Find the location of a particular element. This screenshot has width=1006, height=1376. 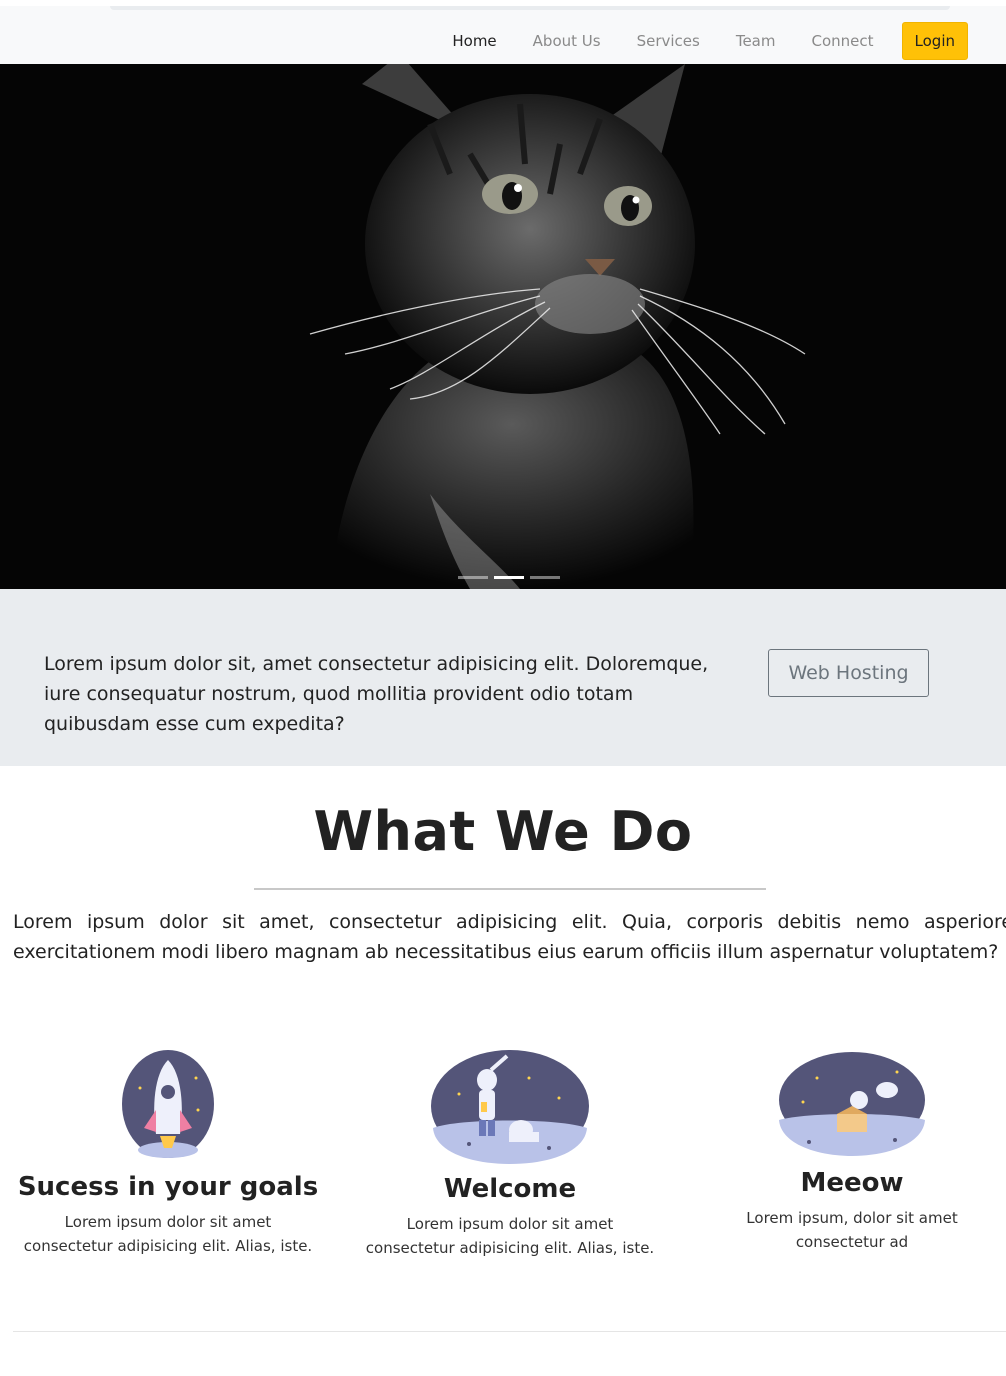

space-cat-illustration-icon is located at coordinates (852, 1104).